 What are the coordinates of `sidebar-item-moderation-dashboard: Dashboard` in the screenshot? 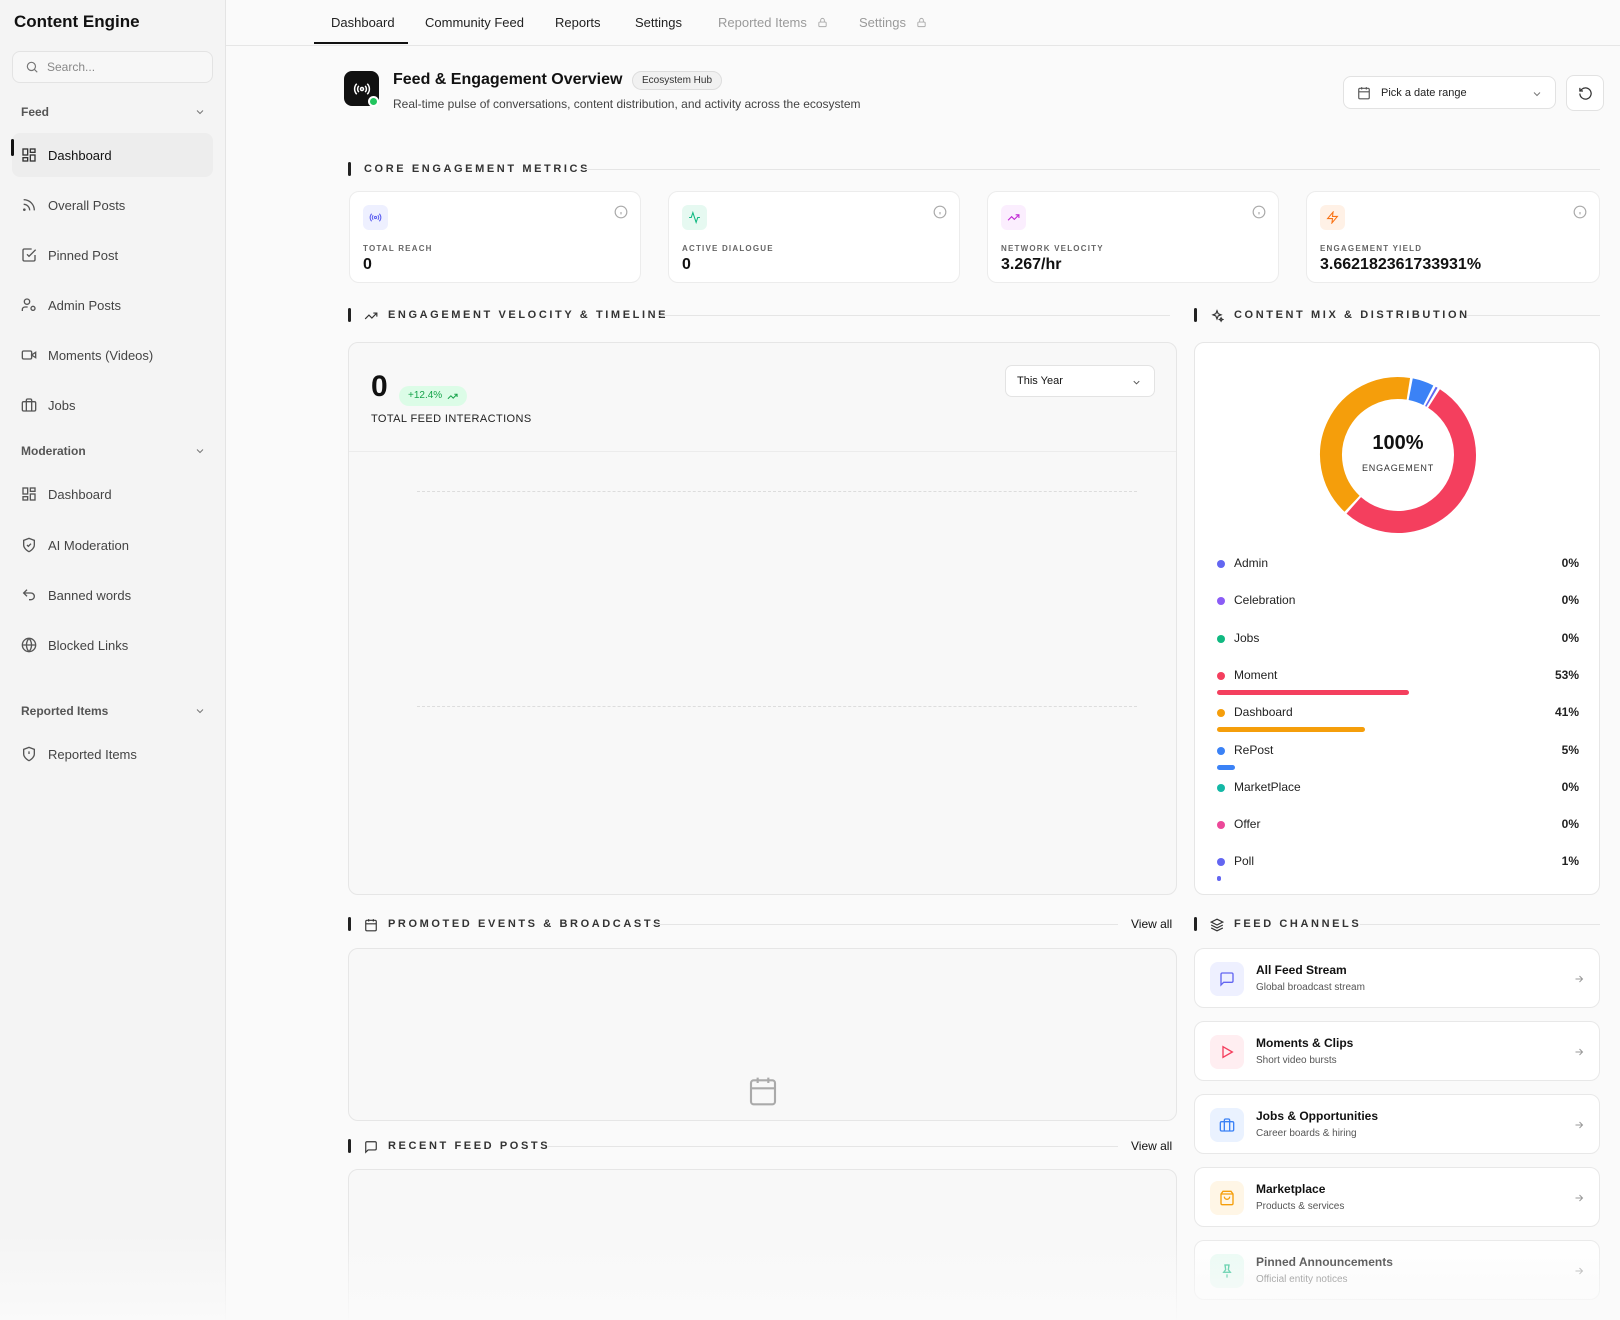 It's located at (112, 494).